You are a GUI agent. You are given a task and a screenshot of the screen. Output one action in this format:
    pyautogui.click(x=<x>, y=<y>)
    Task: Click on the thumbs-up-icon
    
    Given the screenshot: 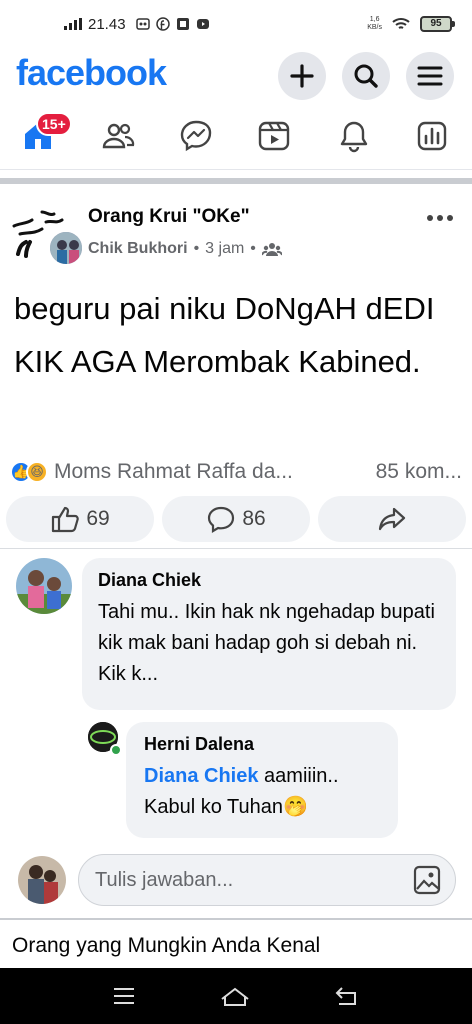 What is the action you would take?
    pyautogui.click(x=66, y=519)
    